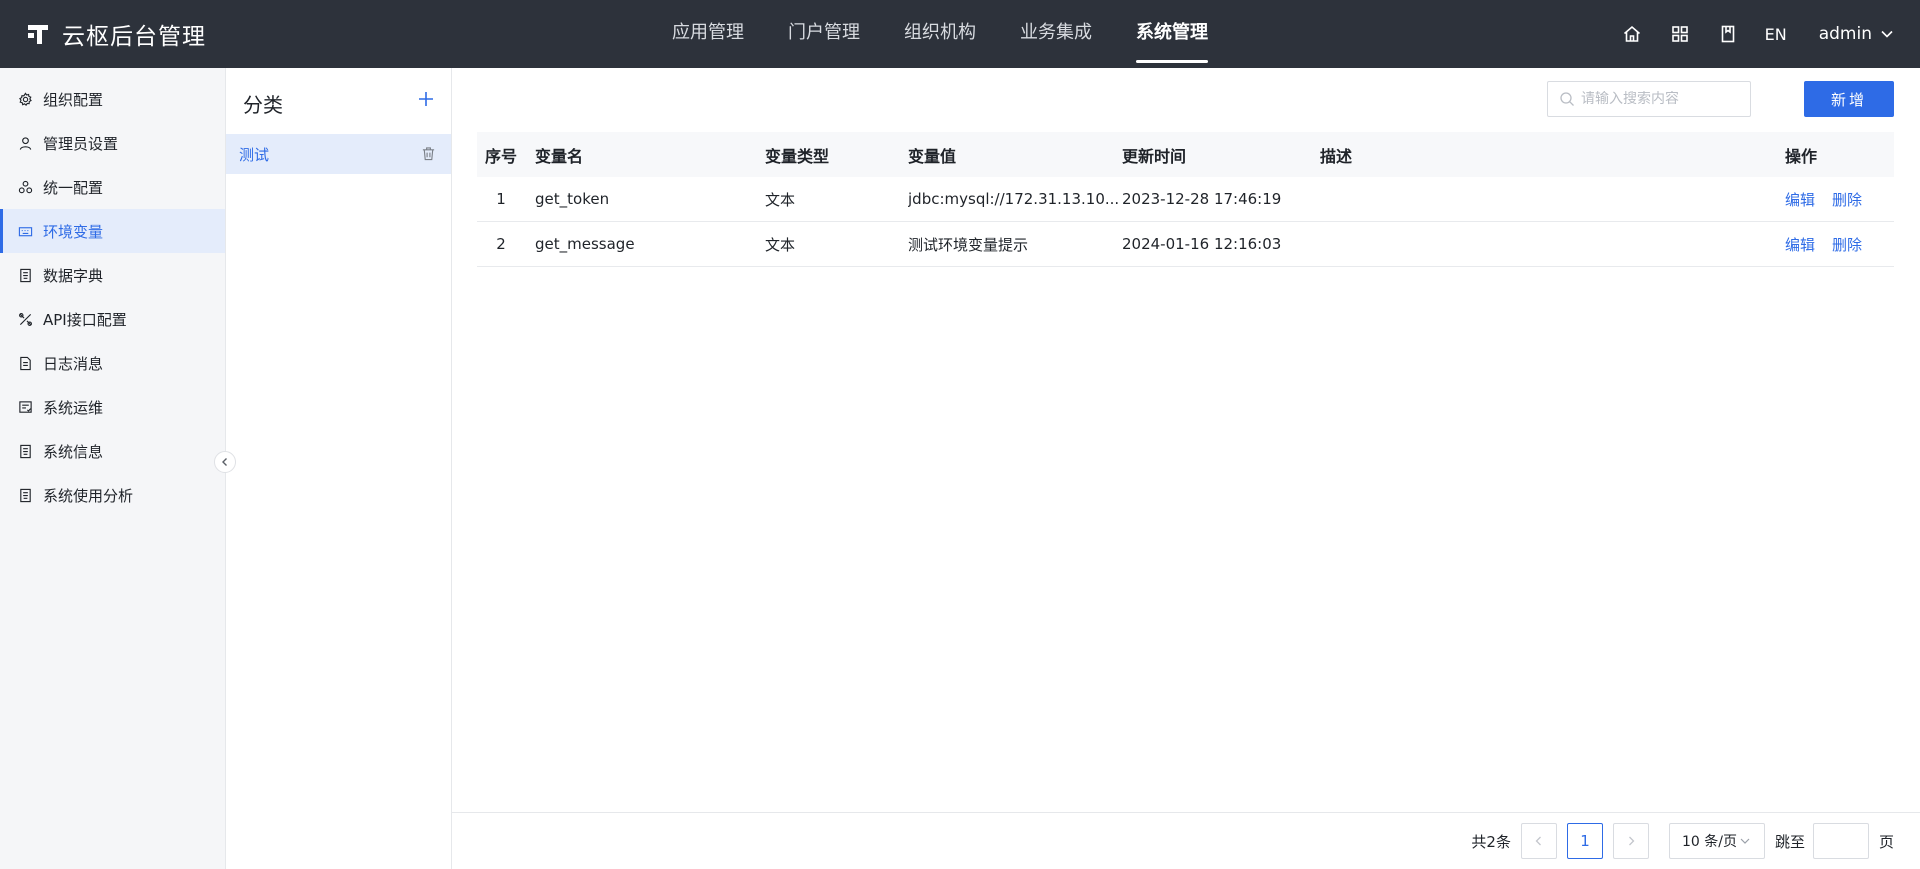  Describe the element at coordinates (26, 363) in the screenshot. I see `file-text-icon` at that location.